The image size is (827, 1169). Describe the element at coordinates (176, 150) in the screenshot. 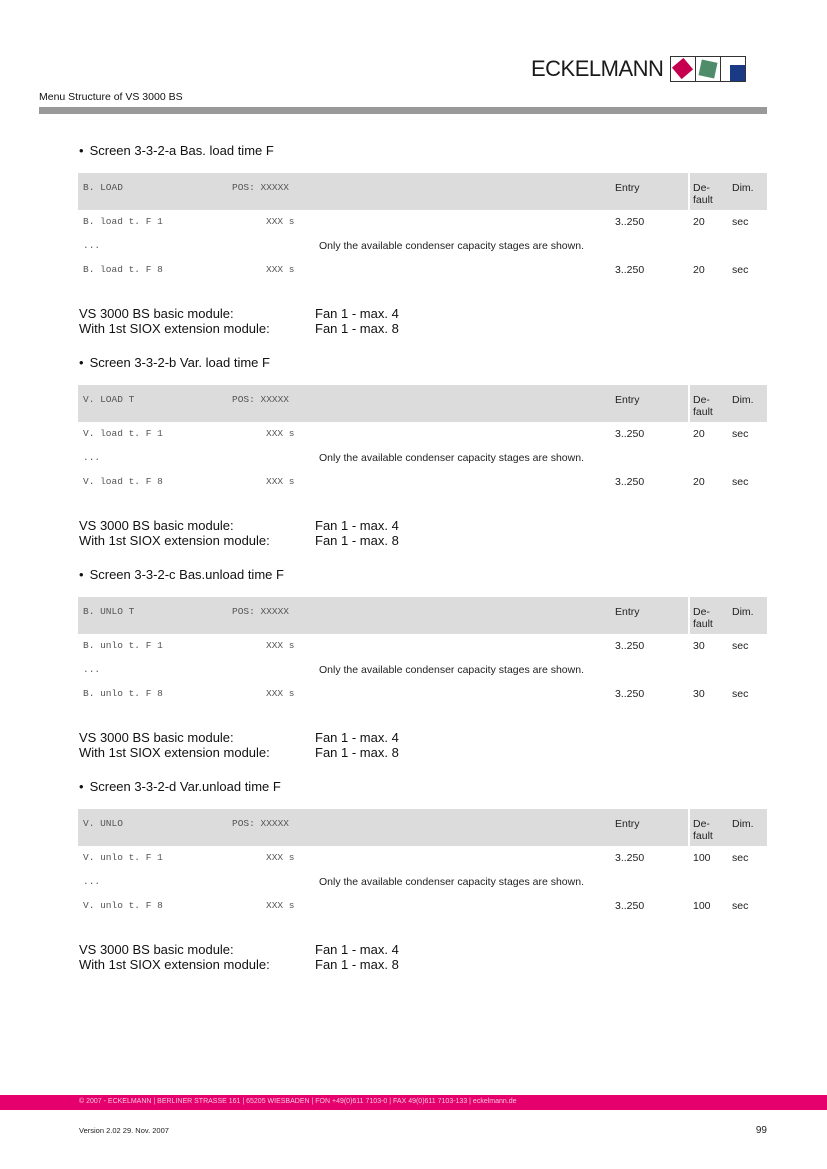

I see `section-title: • Screen 3-3-2-a Bas. load time F` at that location.